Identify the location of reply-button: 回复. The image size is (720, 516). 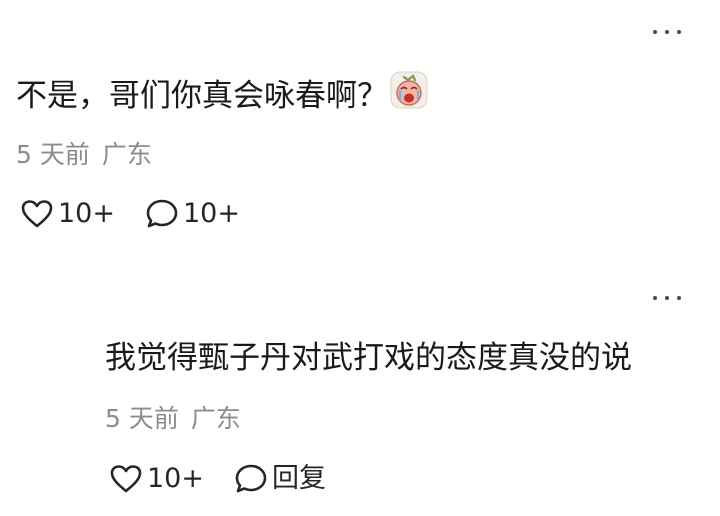
(280, 479).